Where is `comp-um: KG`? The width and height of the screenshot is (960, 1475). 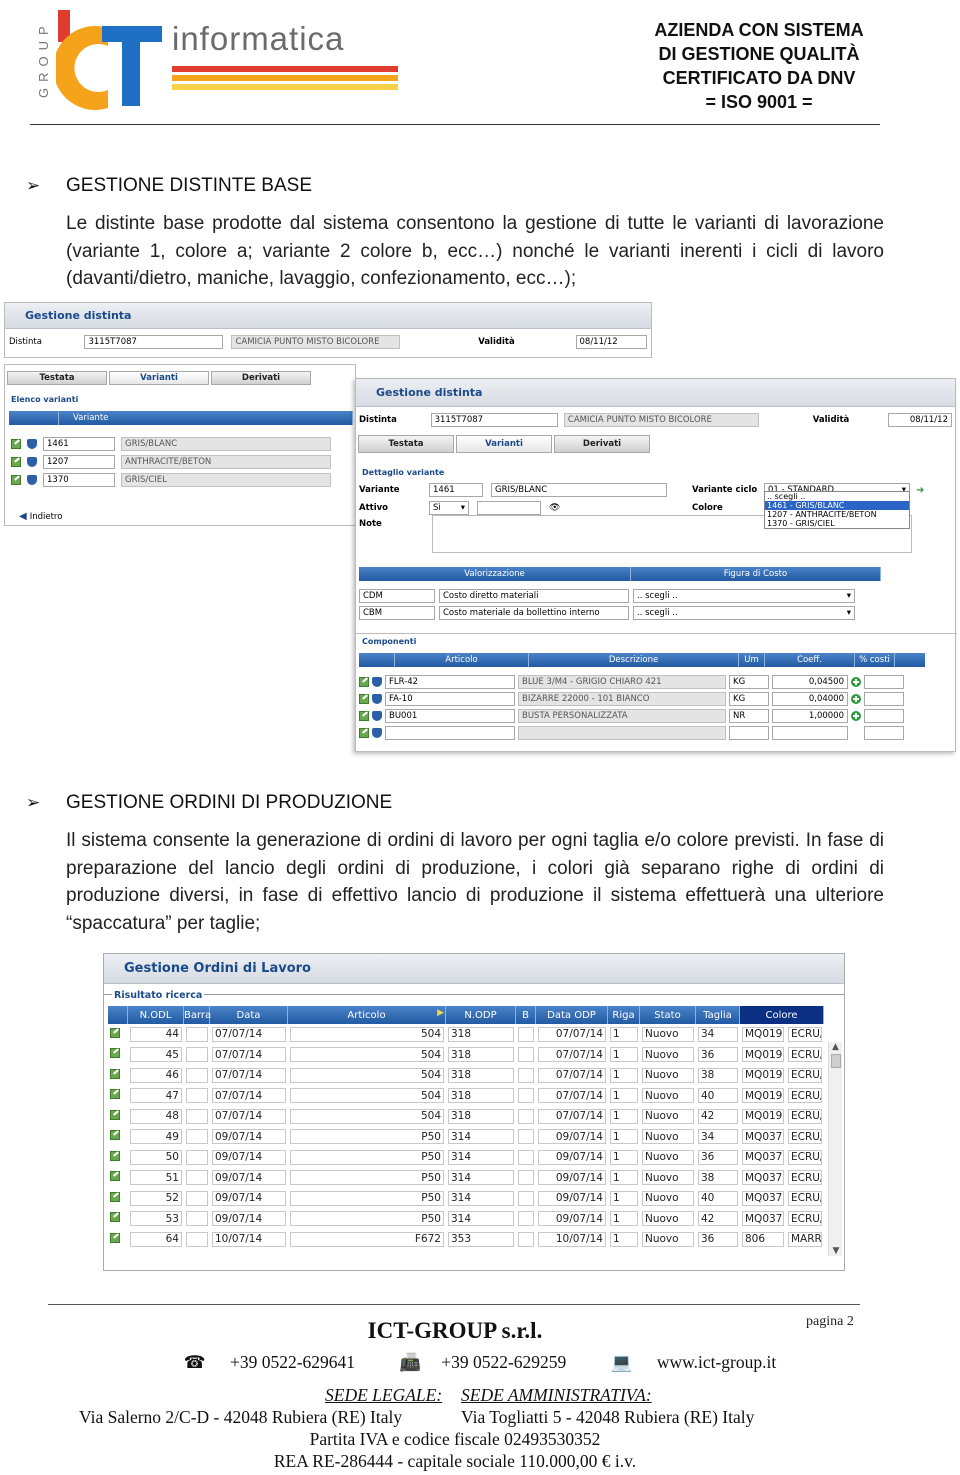 comp-um: KG is located at coordinates (749, 698).